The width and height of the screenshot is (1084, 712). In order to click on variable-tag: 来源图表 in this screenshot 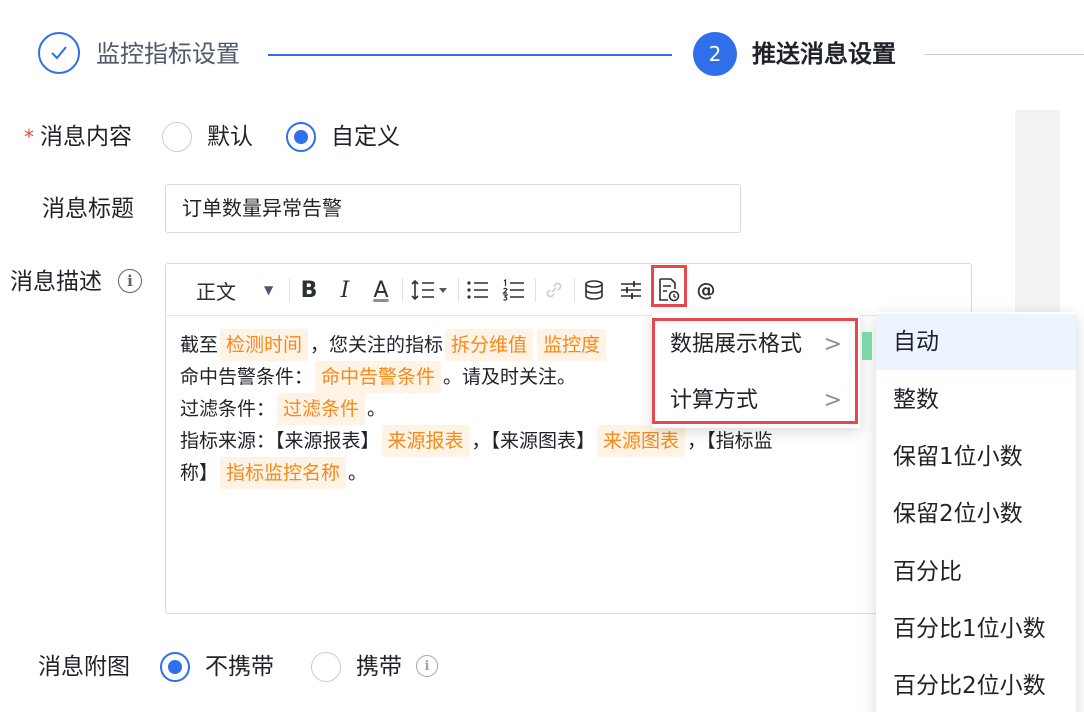, I will do `click(641, 441)`.